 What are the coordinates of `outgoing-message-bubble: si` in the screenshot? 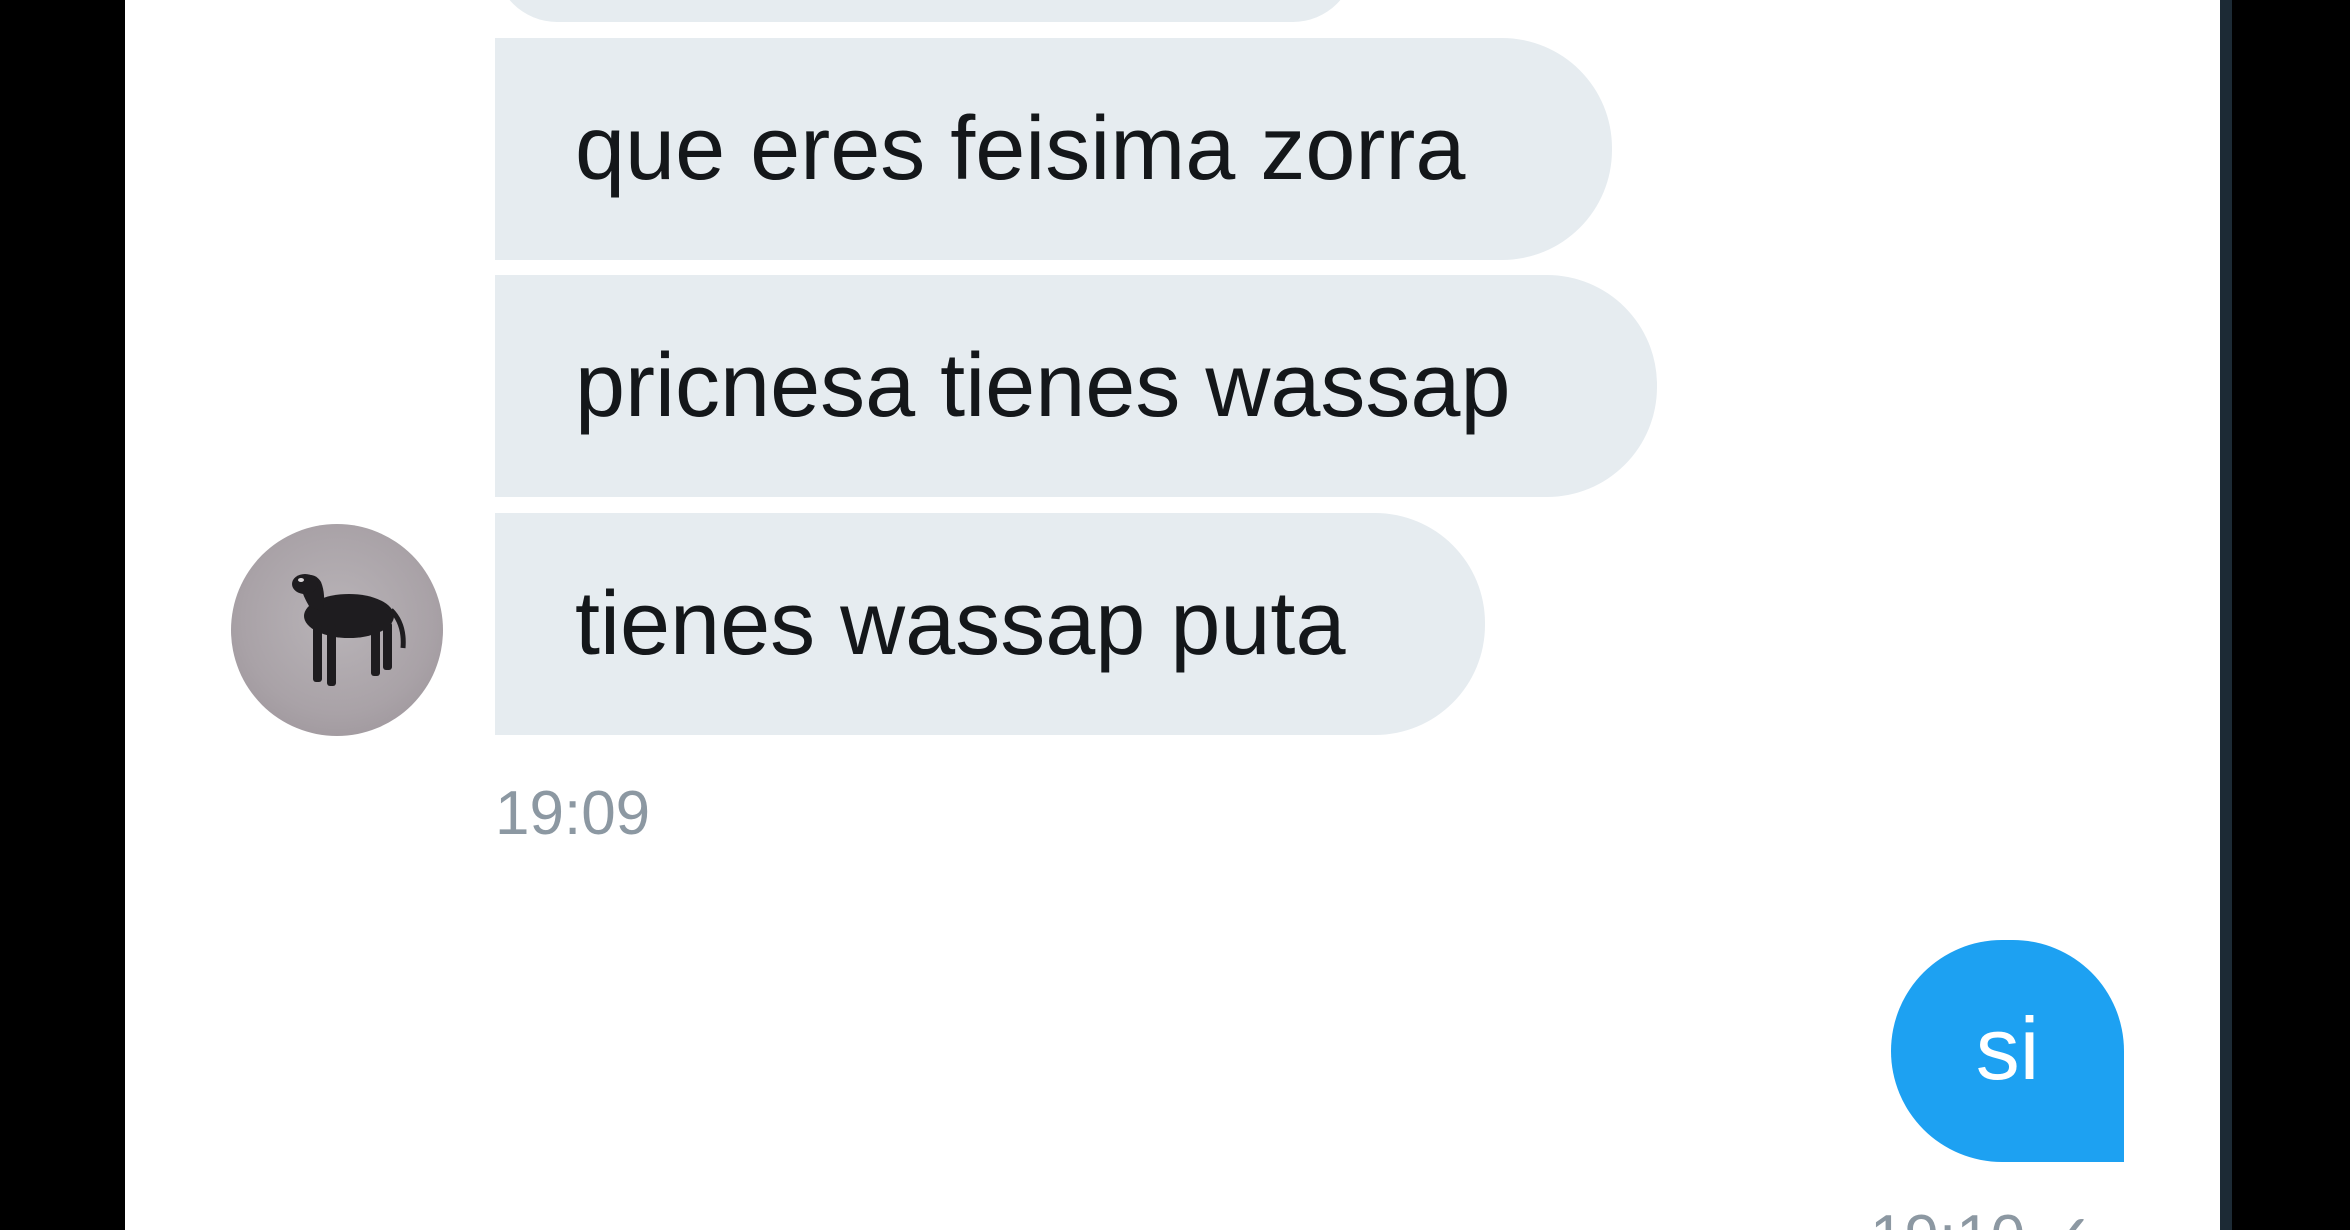 It's located at (2007, 1051).